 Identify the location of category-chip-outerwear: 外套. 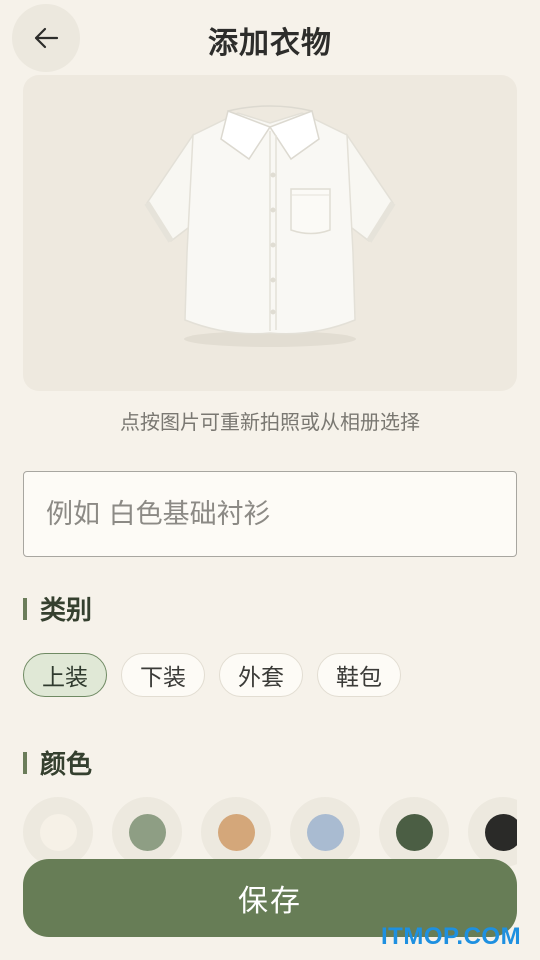
(261, 675).